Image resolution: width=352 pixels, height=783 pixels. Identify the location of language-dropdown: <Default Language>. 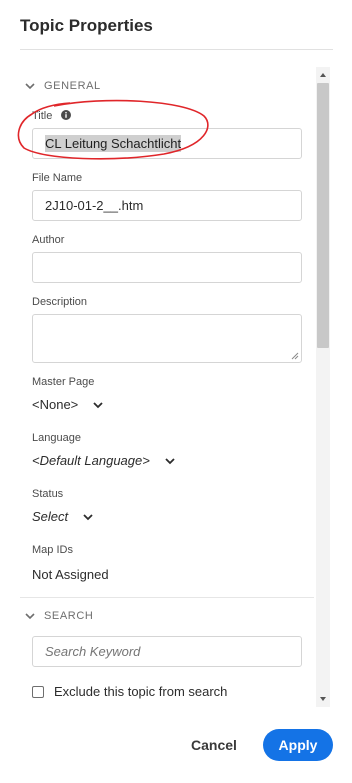
(104, 460).